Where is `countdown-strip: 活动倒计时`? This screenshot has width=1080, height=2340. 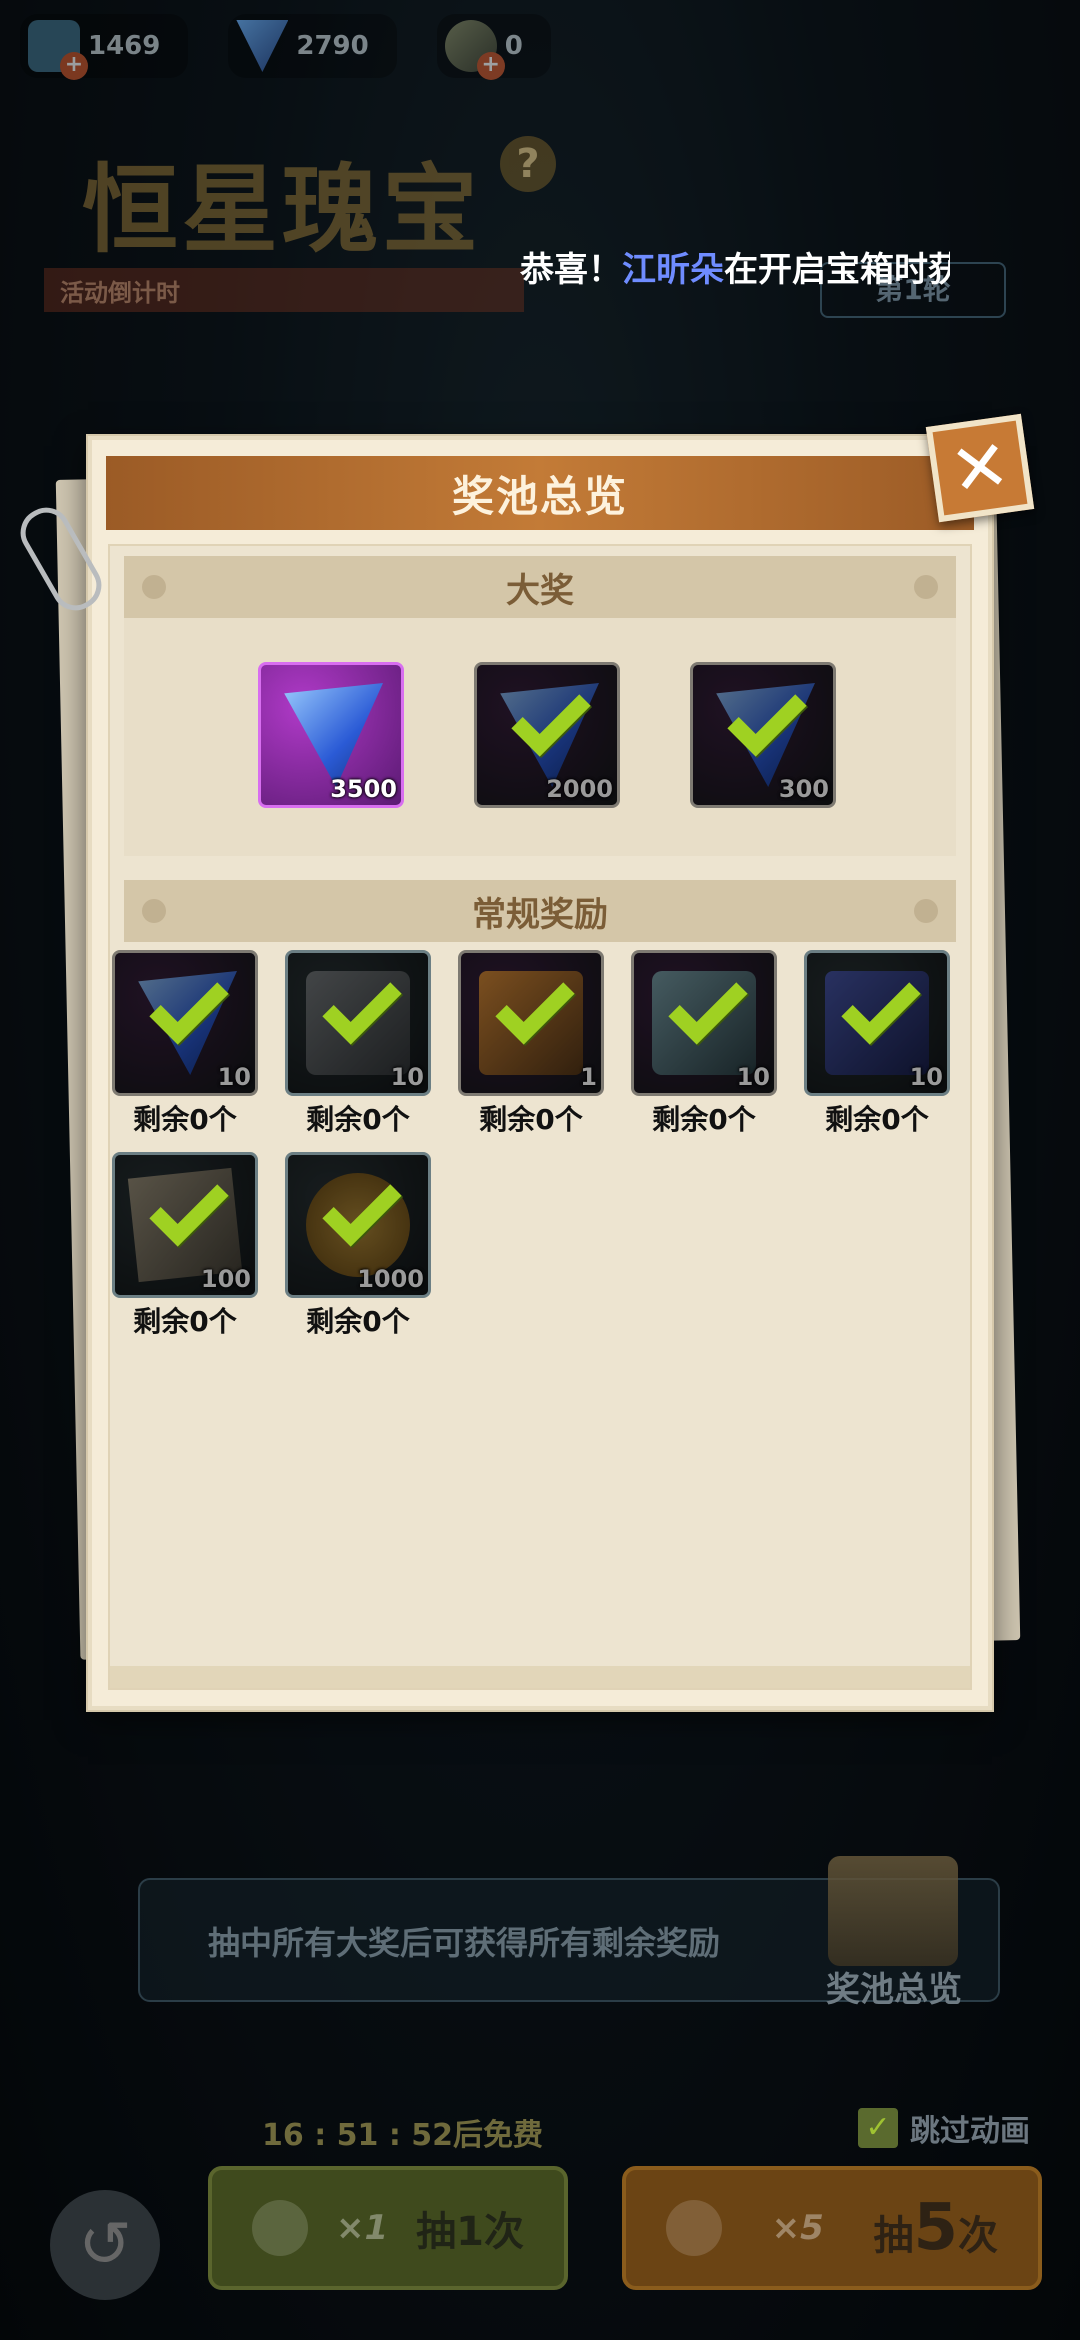
countdown-strip: 活动倒计时 is located at coordinates (284, 290).